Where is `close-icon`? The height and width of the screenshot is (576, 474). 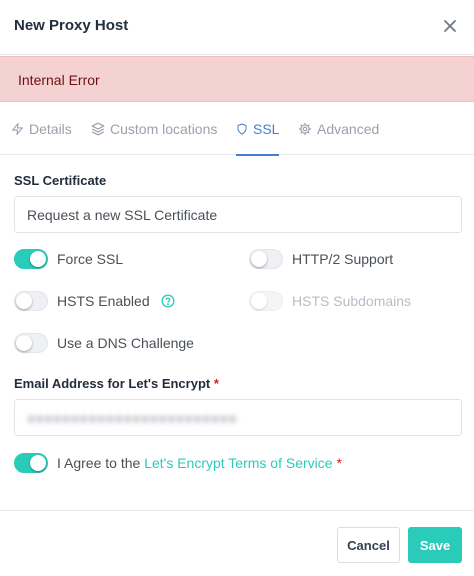 close-icon is located at coordinates (450, 26).